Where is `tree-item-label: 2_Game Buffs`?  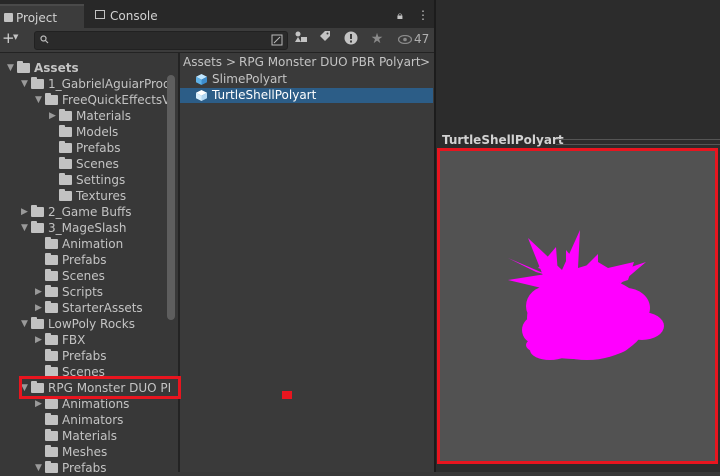 tree-item-label: 2_Game Buffs is located at coordinates (90, 212).